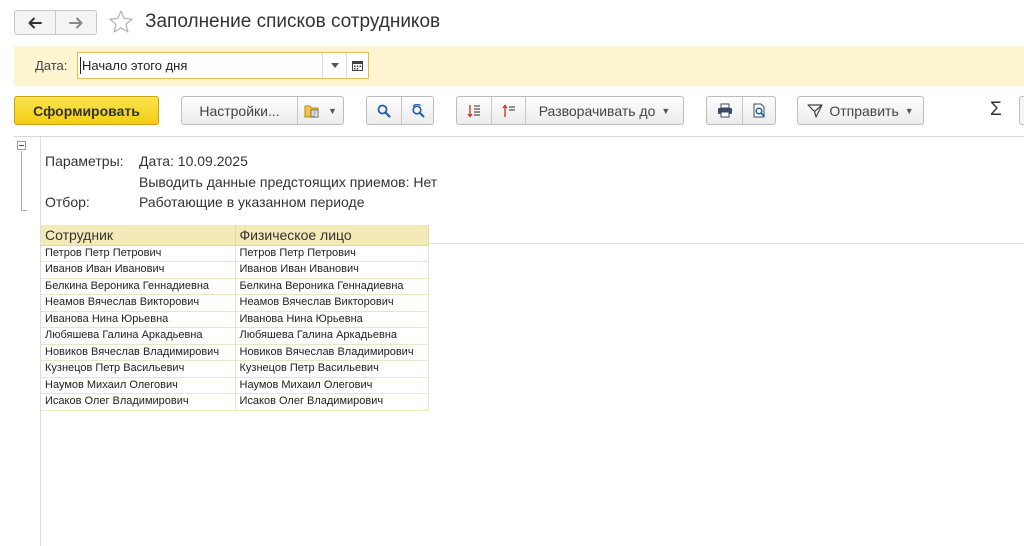 The width and height of the screenshot is (1024, 546). Describe the element at coordinates (288, 182) in the screenshot. I see `param-upcoming: Выводить данные предстоящих приемов: Нет` at that location.